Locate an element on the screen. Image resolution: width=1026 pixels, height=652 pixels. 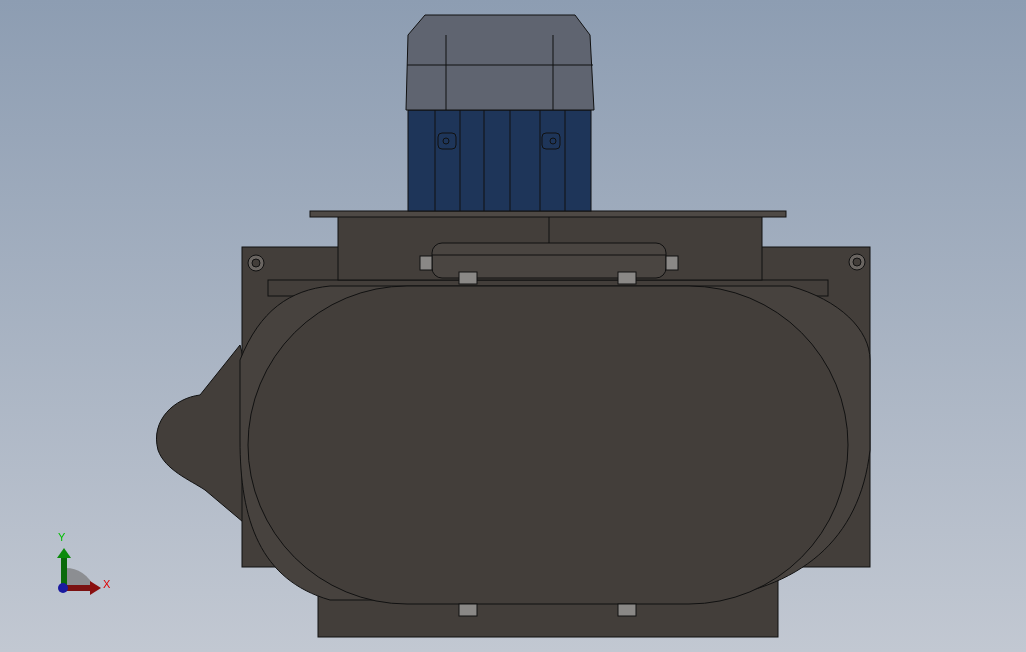
axis-label: Y is located at coordinates (62, 537).